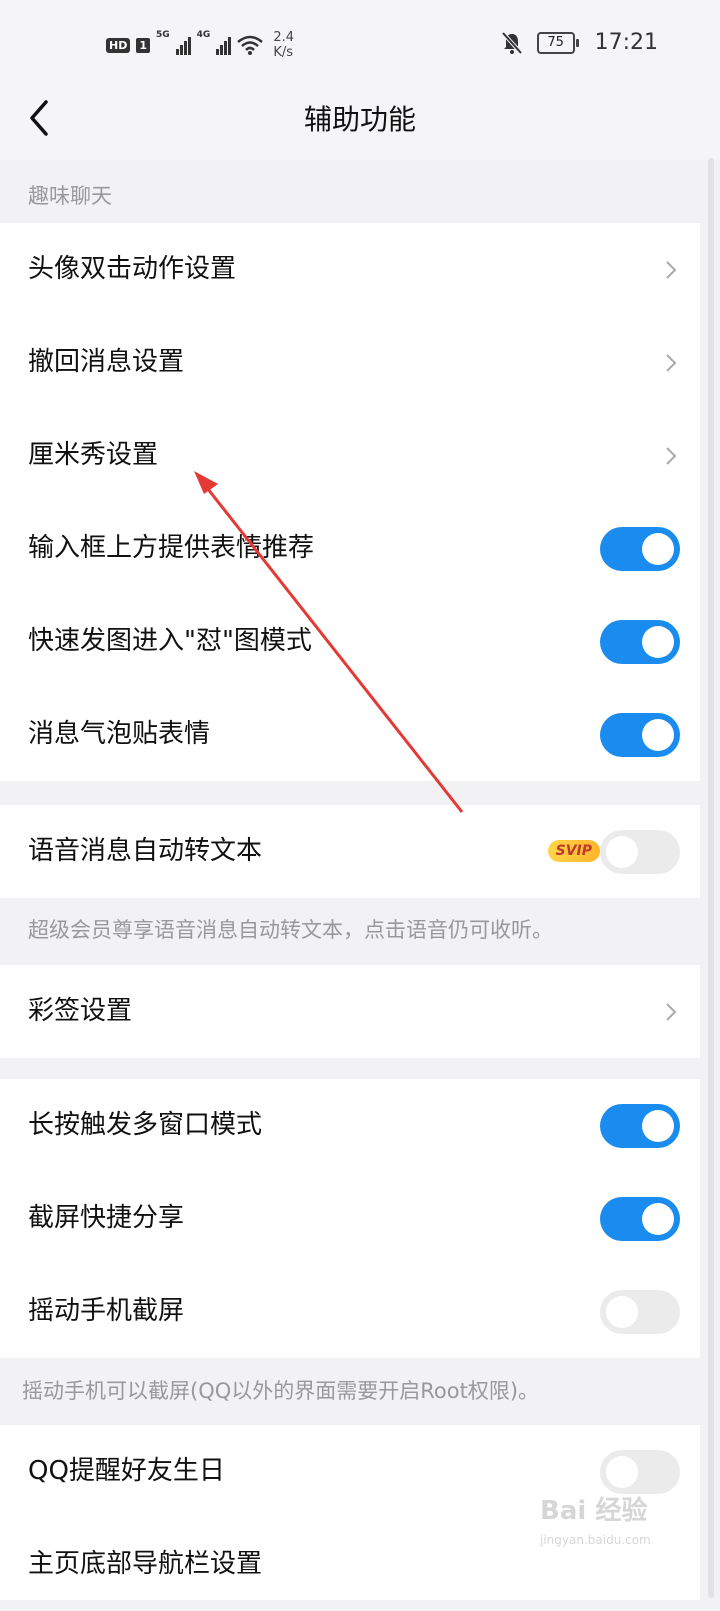 The width and height of the screenshot is (720, 1611). I want to click on status-right: 75 17:21, so click(579, 42).